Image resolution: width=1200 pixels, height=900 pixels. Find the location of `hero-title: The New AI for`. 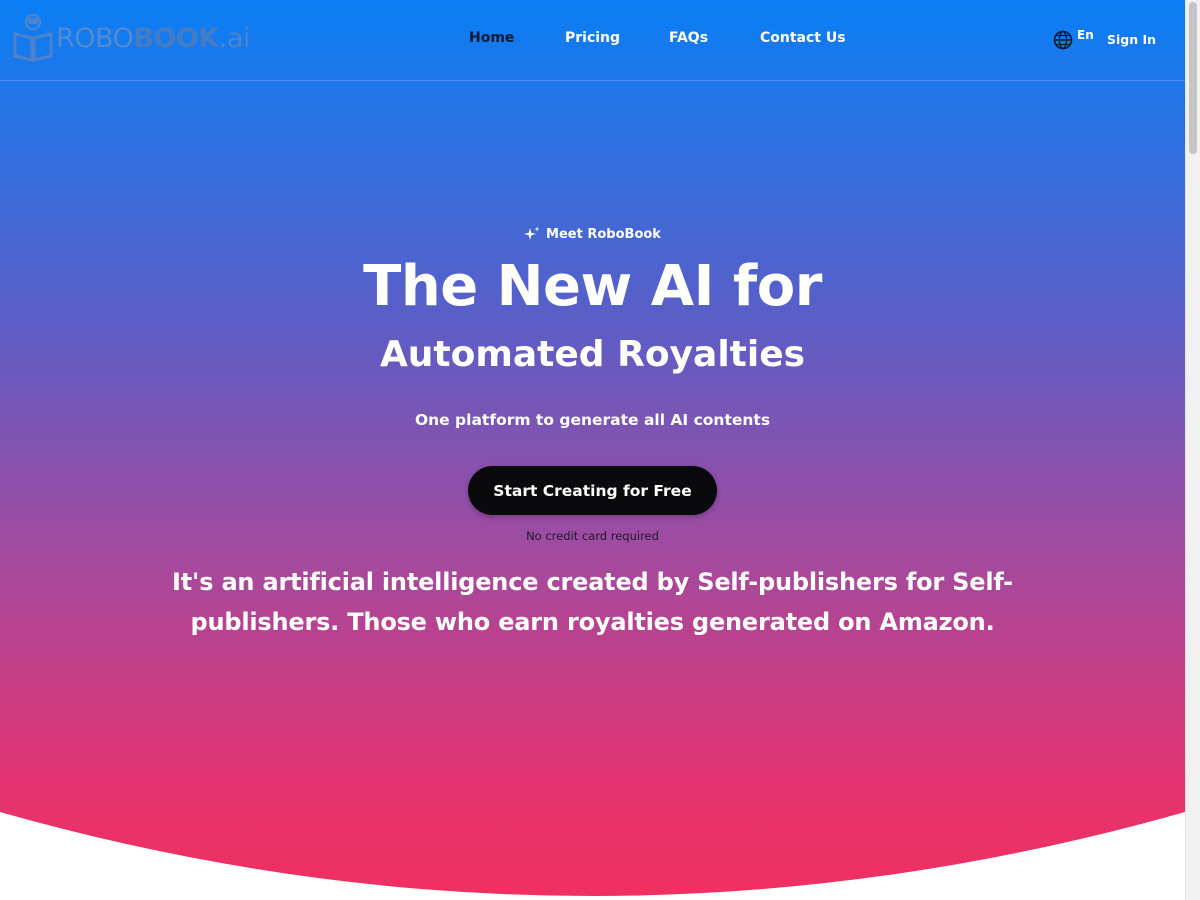

hero-title: The New AI for is located at coordinates (592, 286).